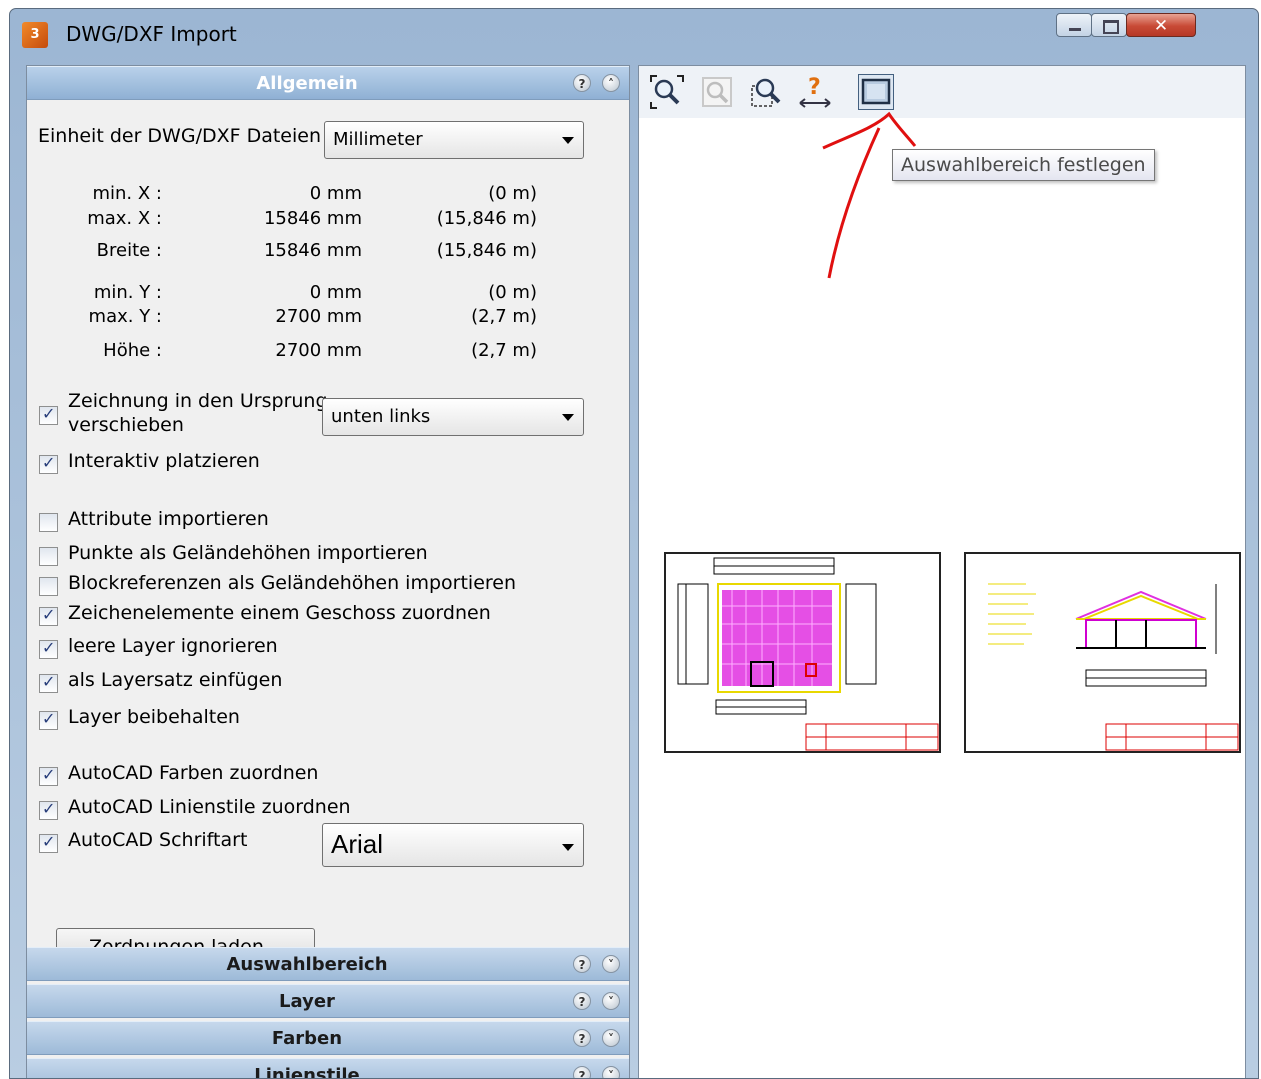 The width and height of the screenshot is (1261, 1079). I want to click on drawing-sheet-section, so click(1102, 652).